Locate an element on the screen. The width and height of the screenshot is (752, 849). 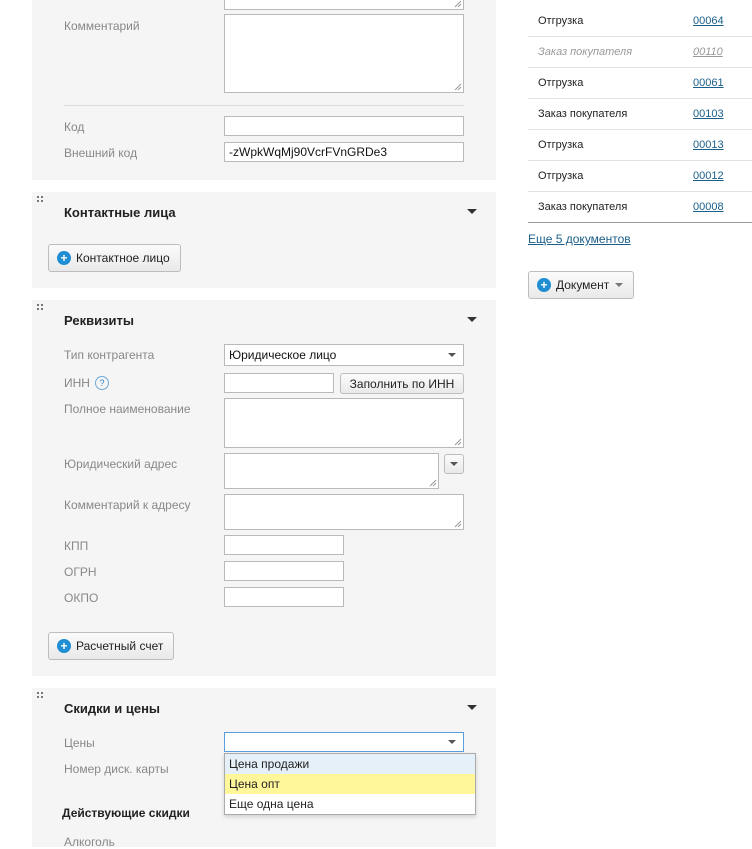
counterparty-type-value: Юридическое лицо is located at coordinates (283, 355).